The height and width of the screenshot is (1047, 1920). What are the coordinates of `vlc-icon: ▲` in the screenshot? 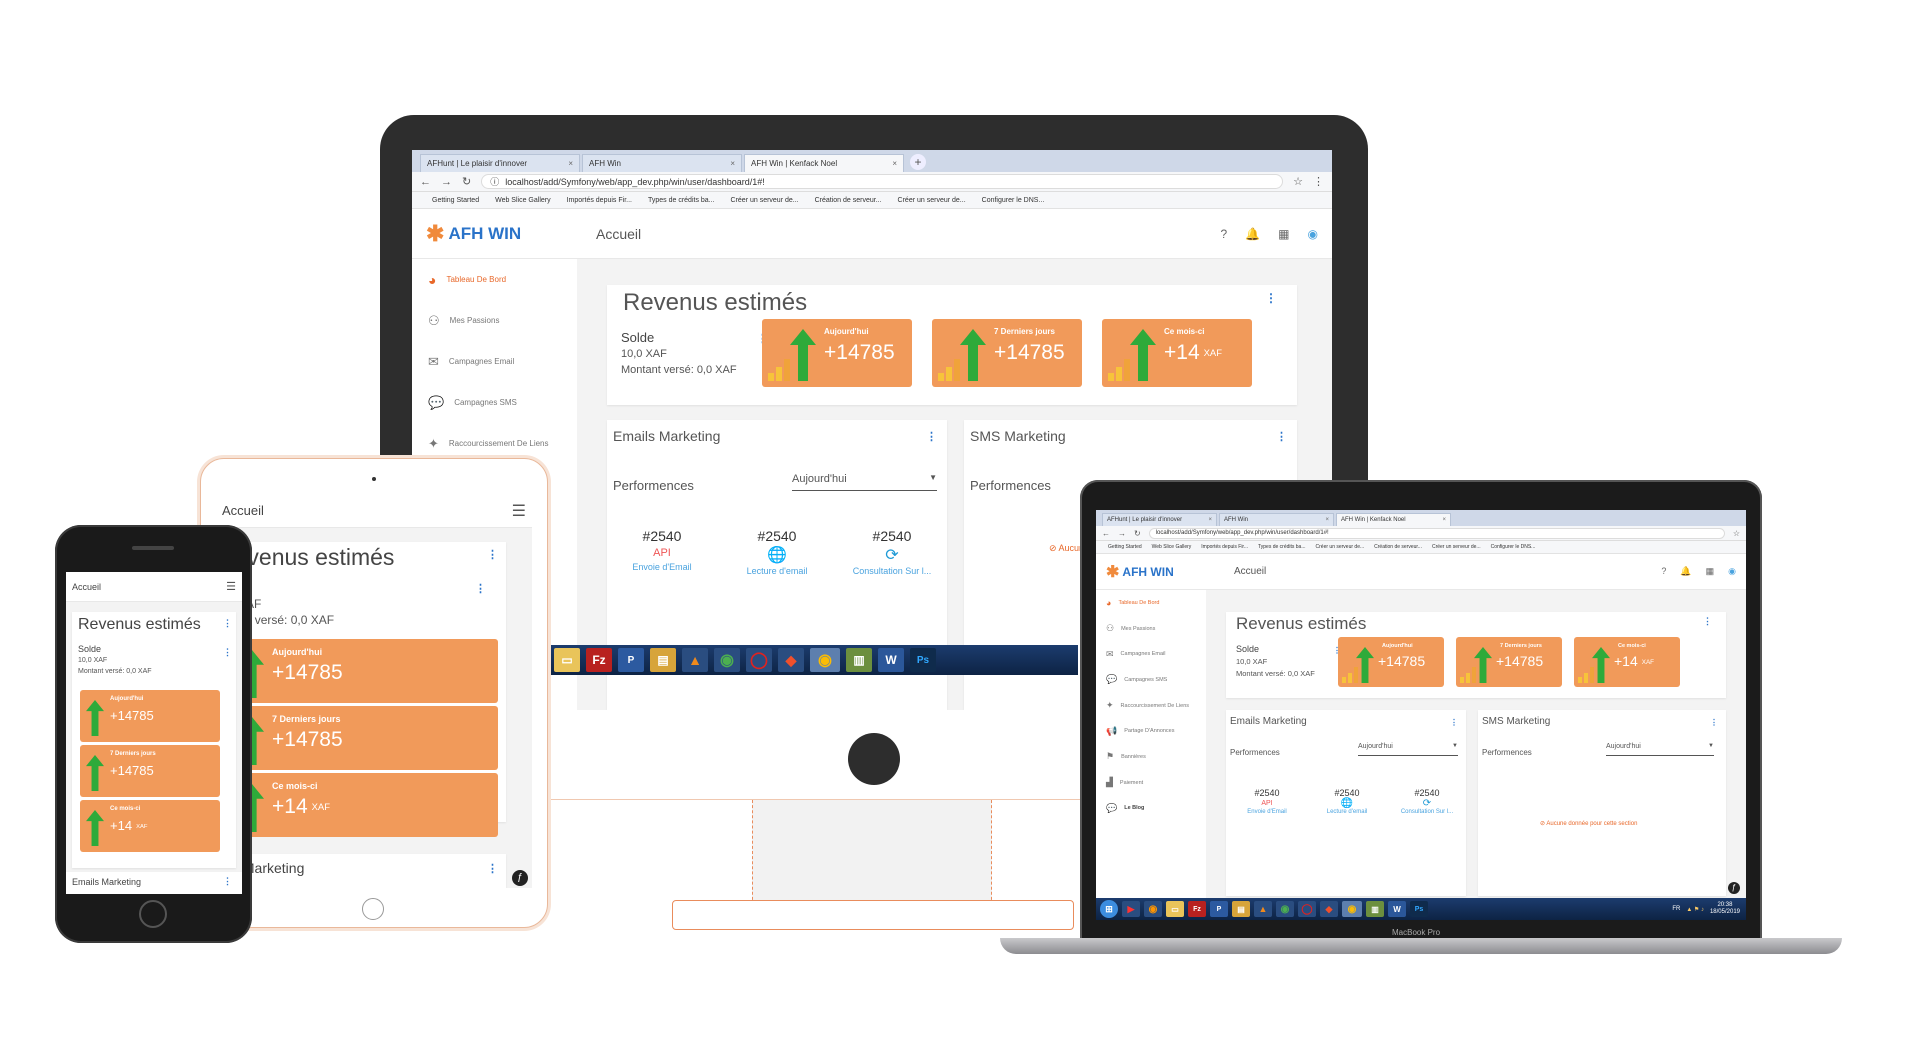 It's located at (695, 660).